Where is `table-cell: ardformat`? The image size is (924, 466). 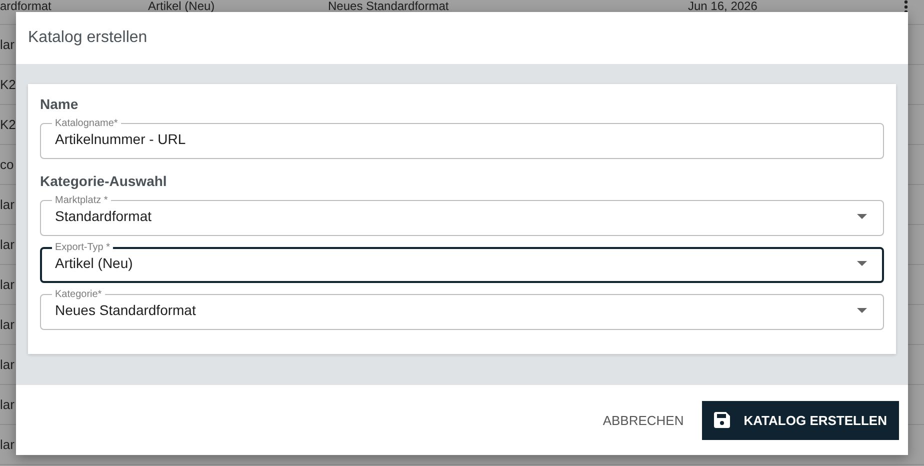
table-cell: ardformat is located at coordinates (26, 6).